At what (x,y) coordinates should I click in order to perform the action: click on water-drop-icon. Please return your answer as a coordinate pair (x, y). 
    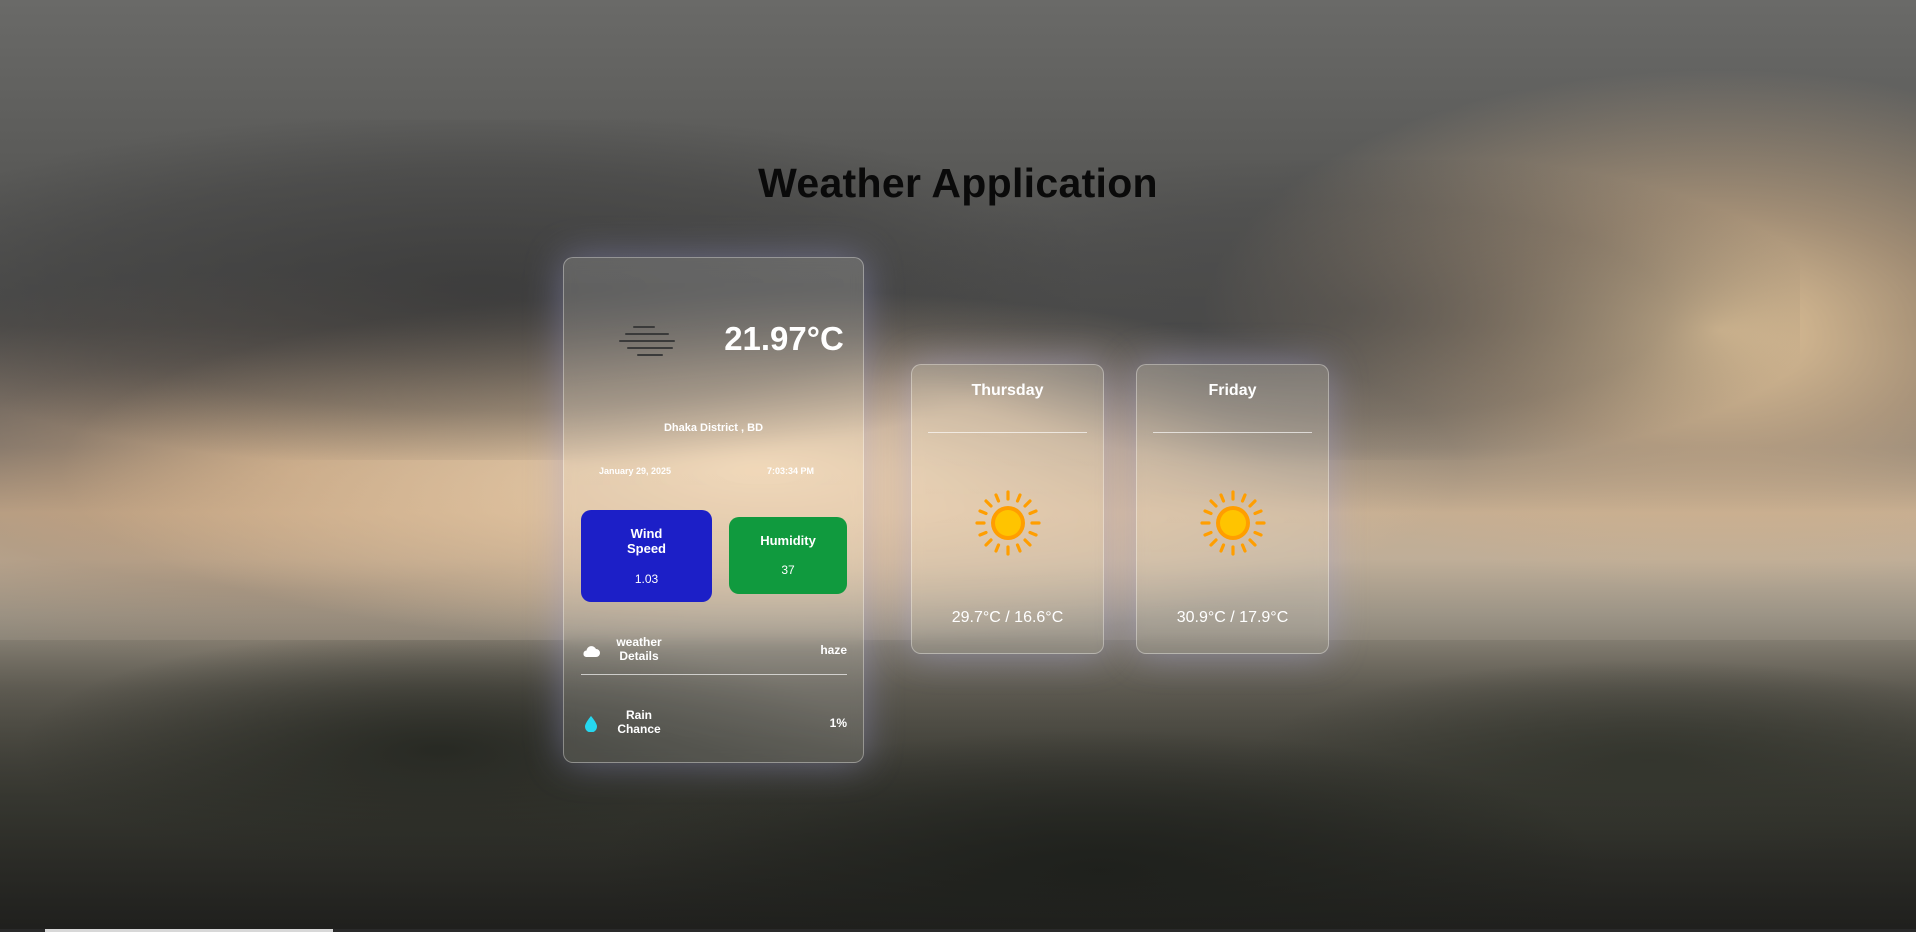
    Looking at the image, I should click on (591, 724).